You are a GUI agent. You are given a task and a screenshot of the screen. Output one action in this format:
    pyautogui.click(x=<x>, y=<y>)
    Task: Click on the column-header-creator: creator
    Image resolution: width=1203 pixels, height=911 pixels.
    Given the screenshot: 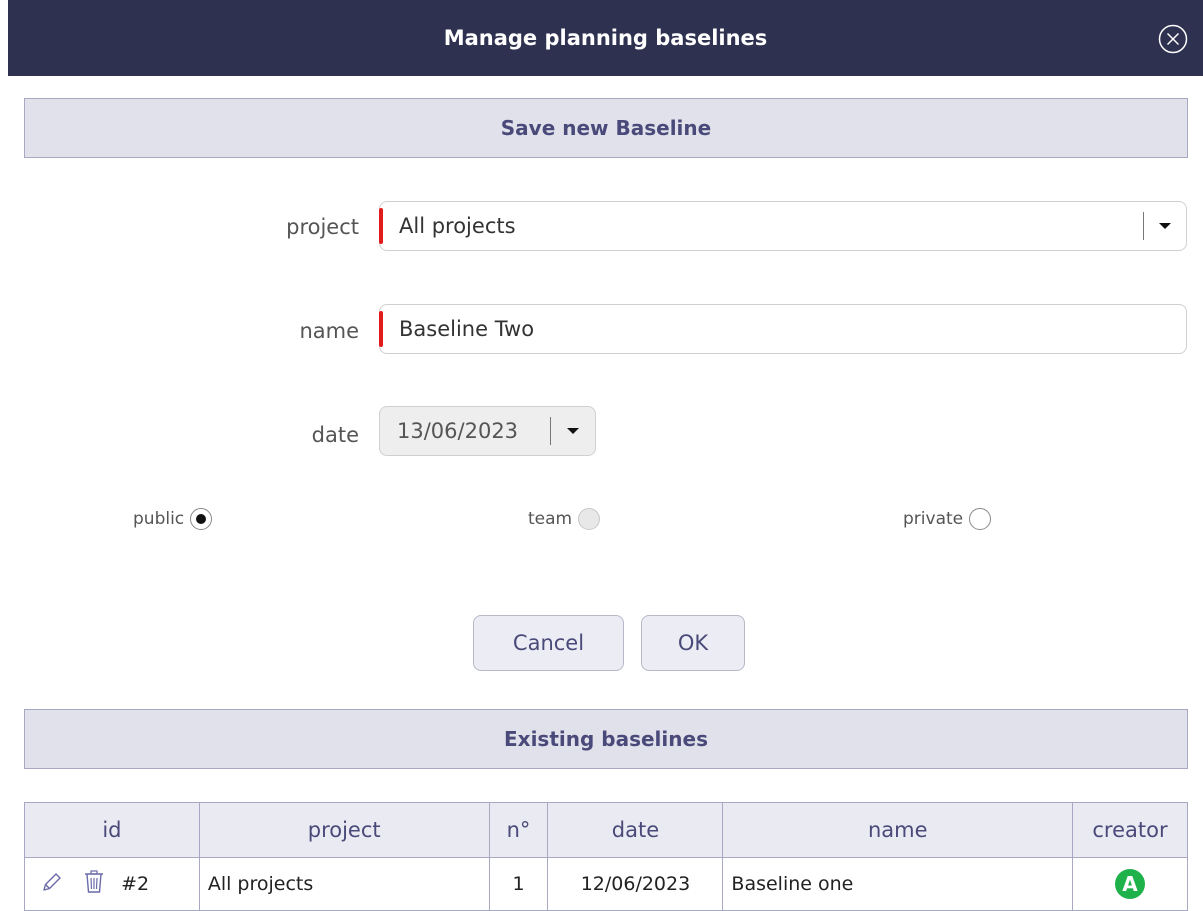 What is the action you would take?
    pyautogui.click(x=1130, y=830)
    